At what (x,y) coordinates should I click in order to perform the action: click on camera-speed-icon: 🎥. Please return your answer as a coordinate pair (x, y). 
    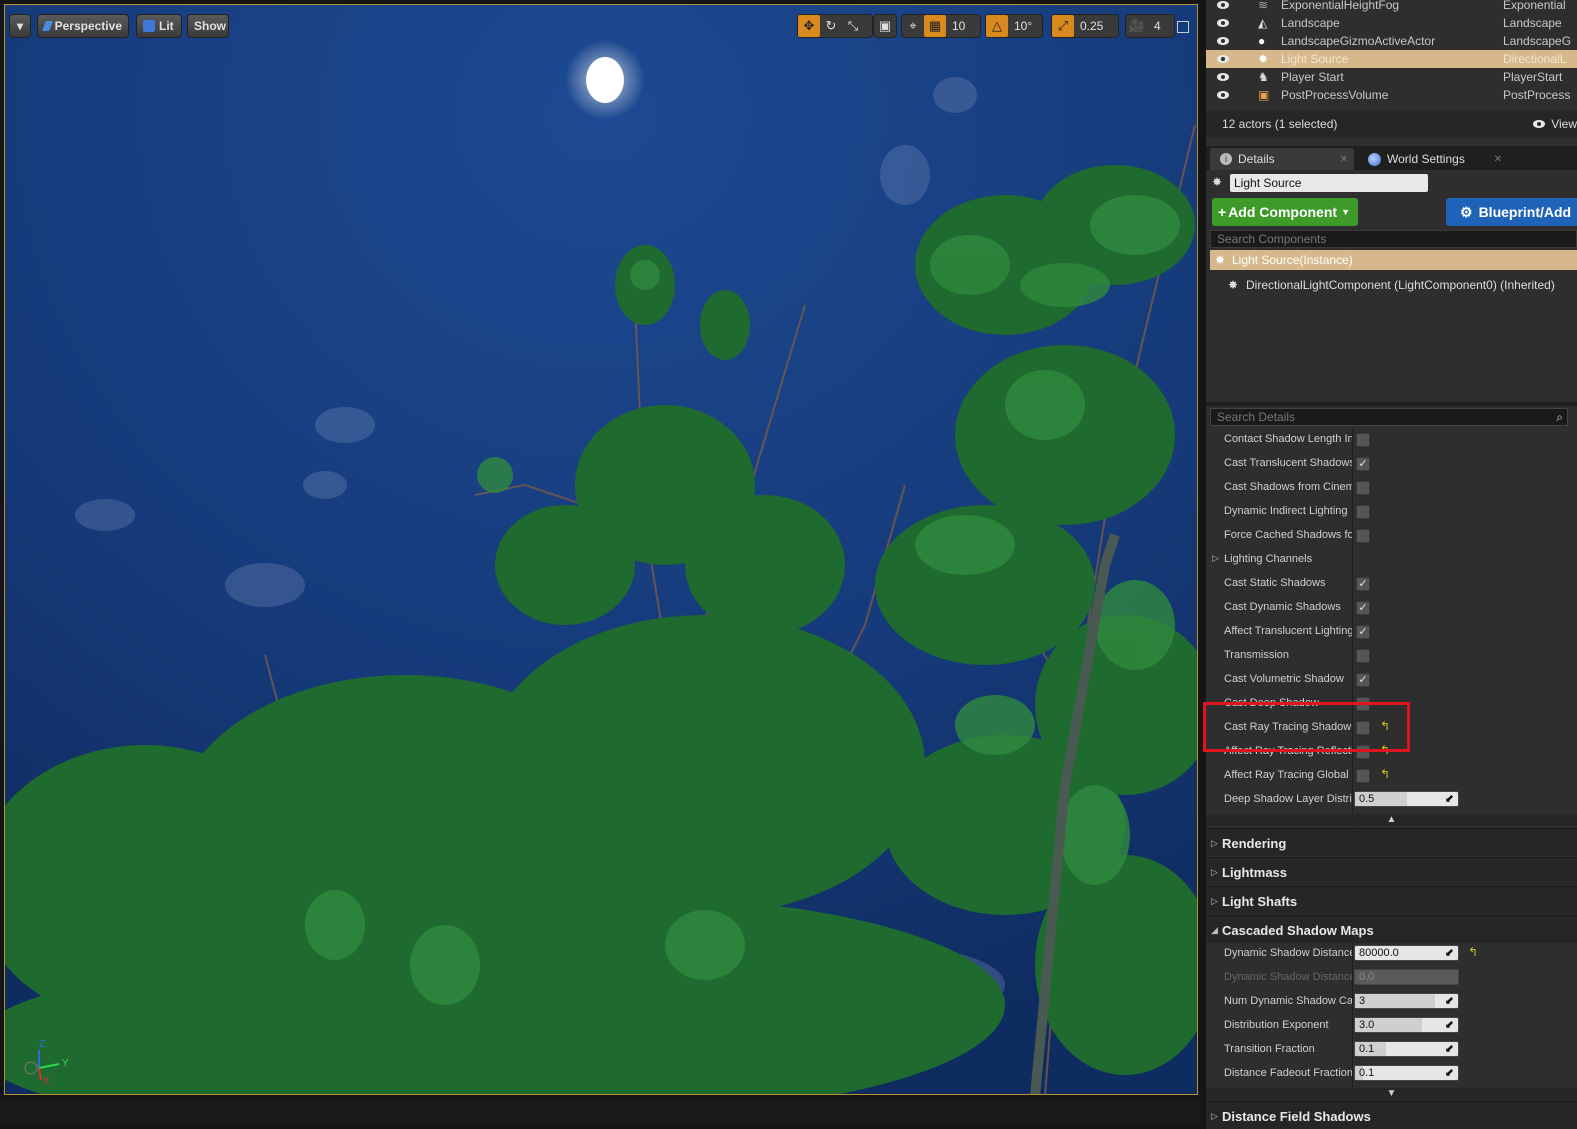
    Looking at the image, I should click on (1137, 26).